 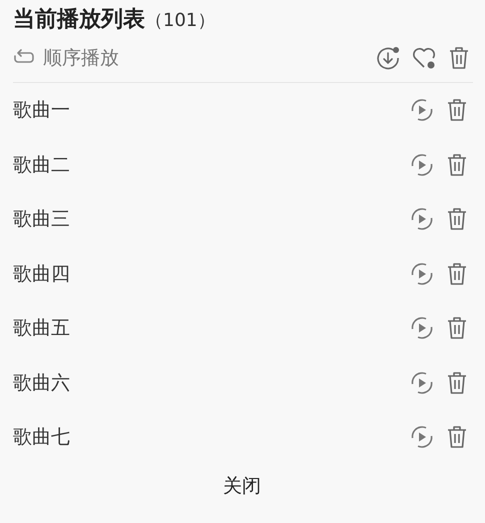 I want to click on close-button: 关闭, so click(x=242, y=485).